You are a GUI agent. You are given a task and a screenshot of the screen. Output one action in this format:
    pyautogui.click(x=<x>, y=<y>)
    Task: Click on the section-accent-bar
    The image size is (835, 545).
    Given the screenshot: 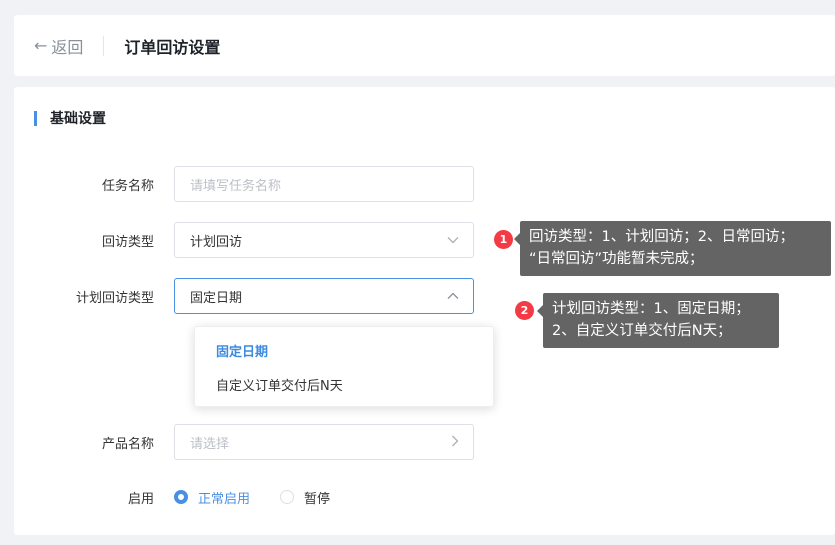 What is the action you would take?
    pyautogui.click(x=35, y=118)
    